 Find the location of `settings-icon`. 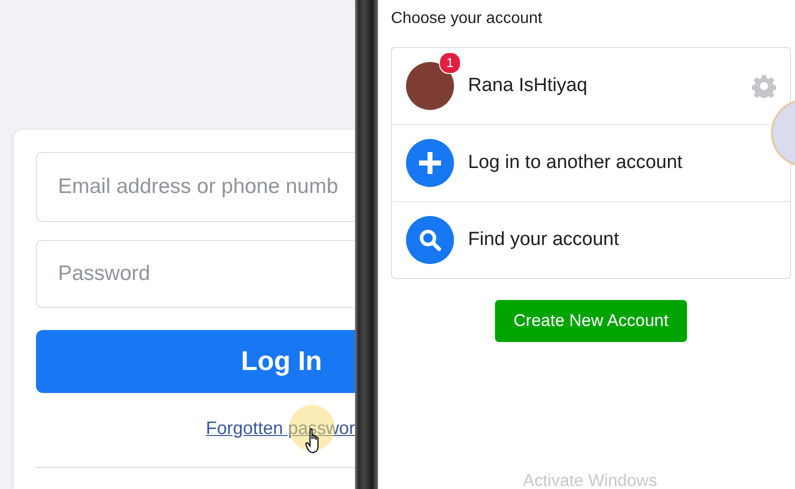

settings-icon is located at coordinates (764, 86).